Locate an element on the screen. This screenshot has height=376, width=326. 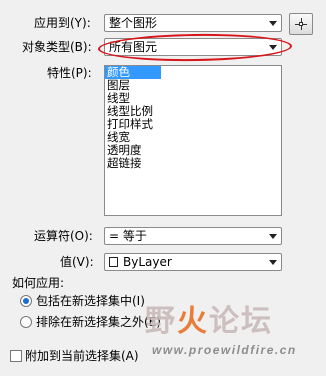
append-checkbox is located at coordinates (16, 356).